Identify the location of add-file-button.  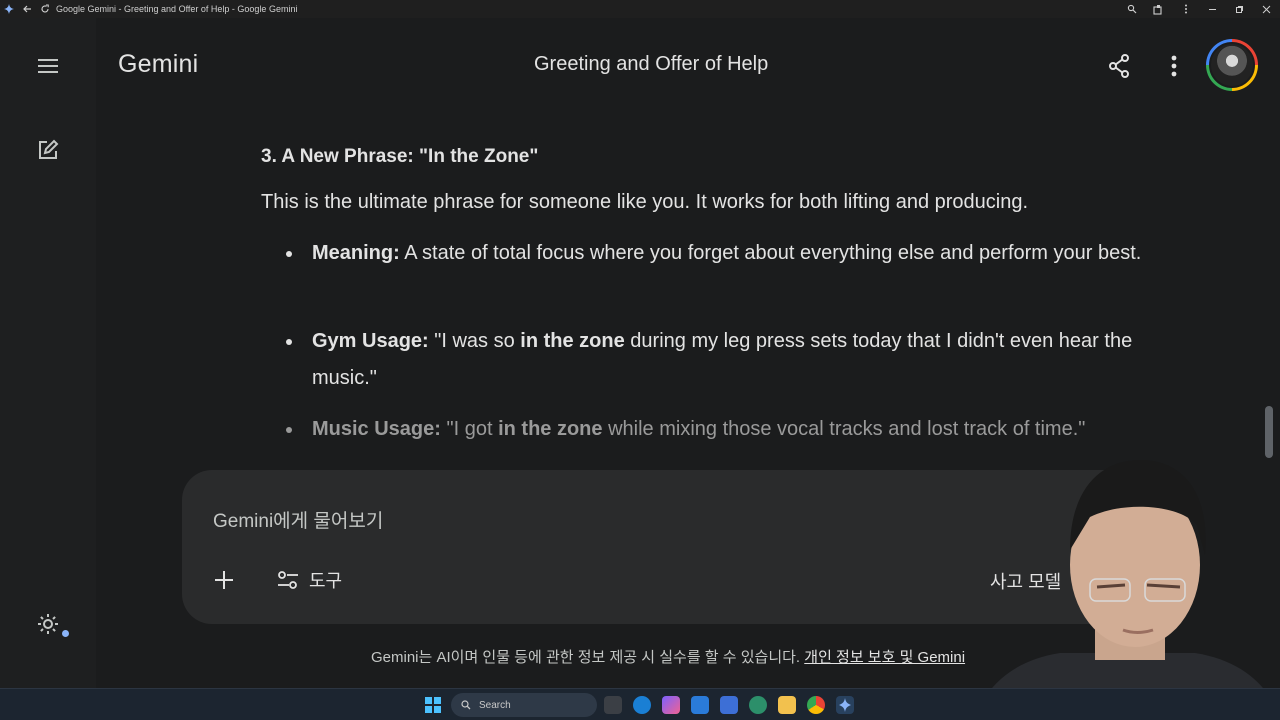
(224, 580).